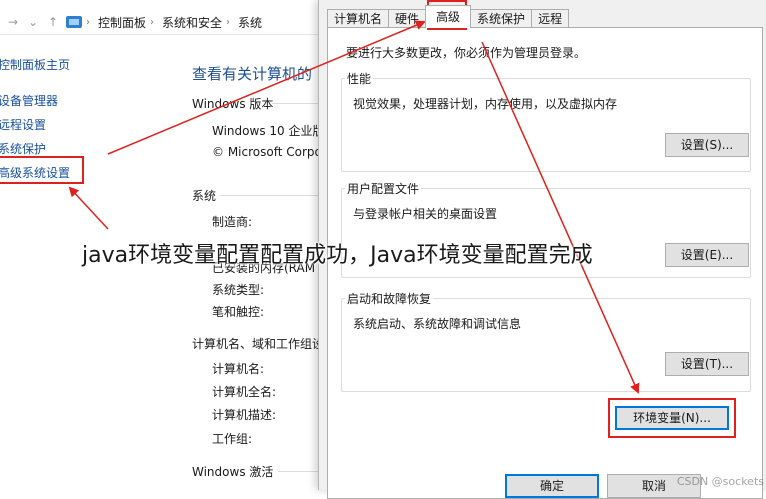  I want to click on performance-description: 视觉效果，处理器计划，内存使用，以及虚拟内存, so click(485, 104).